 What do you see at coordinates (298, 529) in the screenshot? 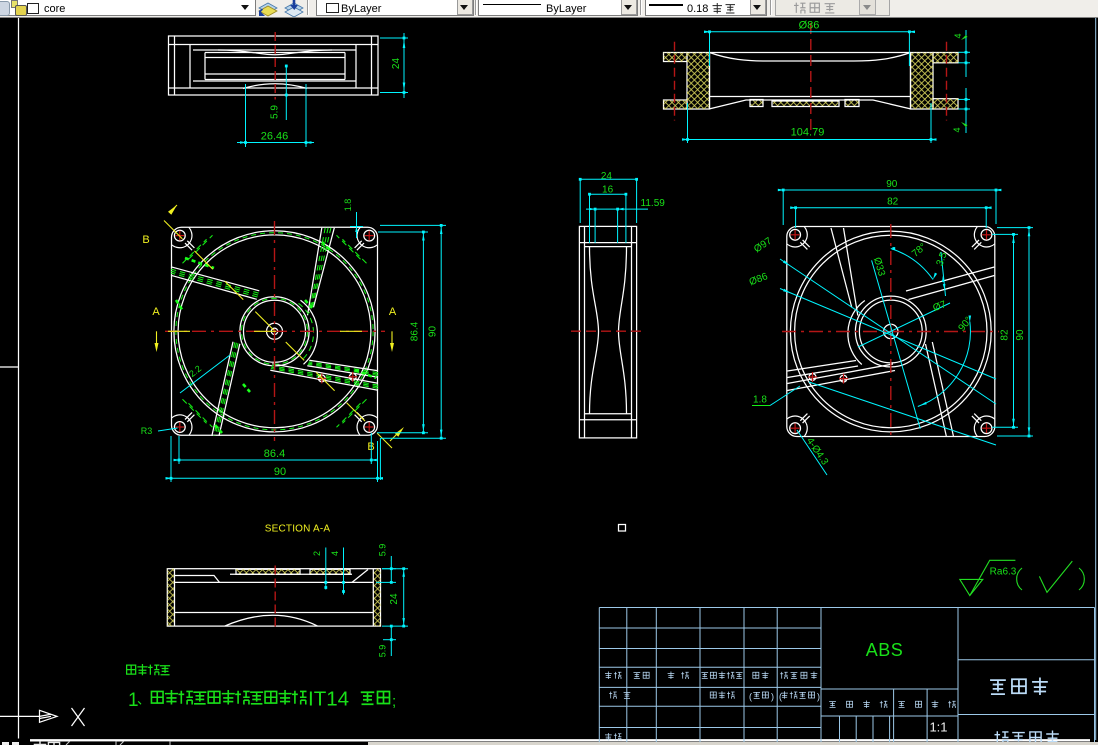
I see `svg-text: SECTION A-A` at bounding box center [298, 529].